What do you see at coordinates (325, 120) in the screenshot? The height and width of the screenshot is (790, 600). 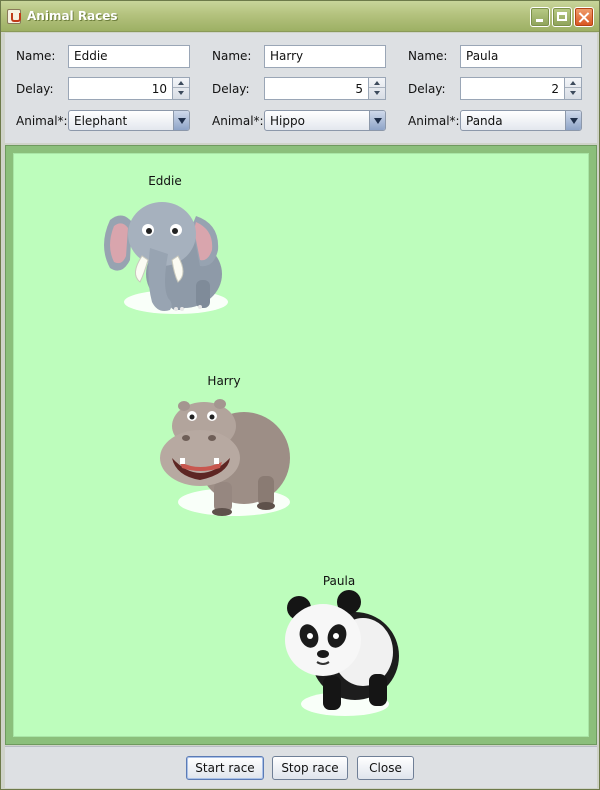 I see `racer-2-animal-select: Hippo` at bounding box center [325, 120].